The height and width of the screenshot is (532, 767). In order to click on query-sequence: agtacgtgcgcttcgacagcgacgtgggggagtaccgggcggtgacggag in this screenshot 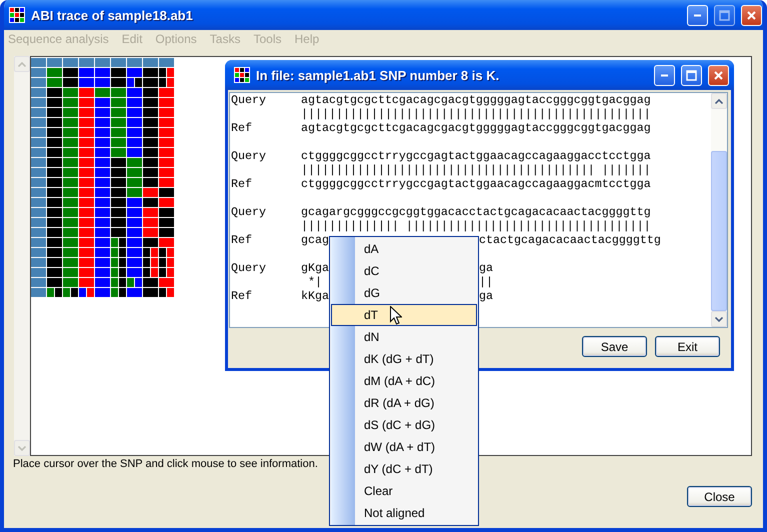, I will do `click(476, 100)`.